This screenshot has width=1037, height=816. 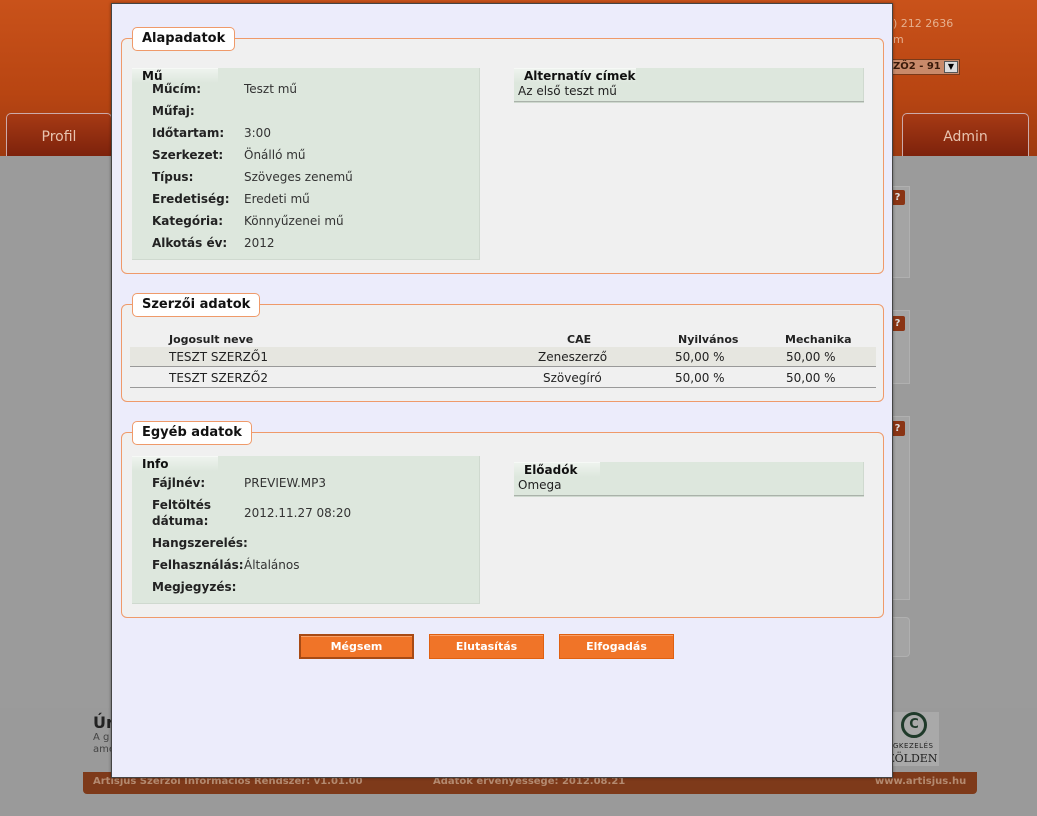 I want to click on panel-title: Info, so click(x=175, y=463).